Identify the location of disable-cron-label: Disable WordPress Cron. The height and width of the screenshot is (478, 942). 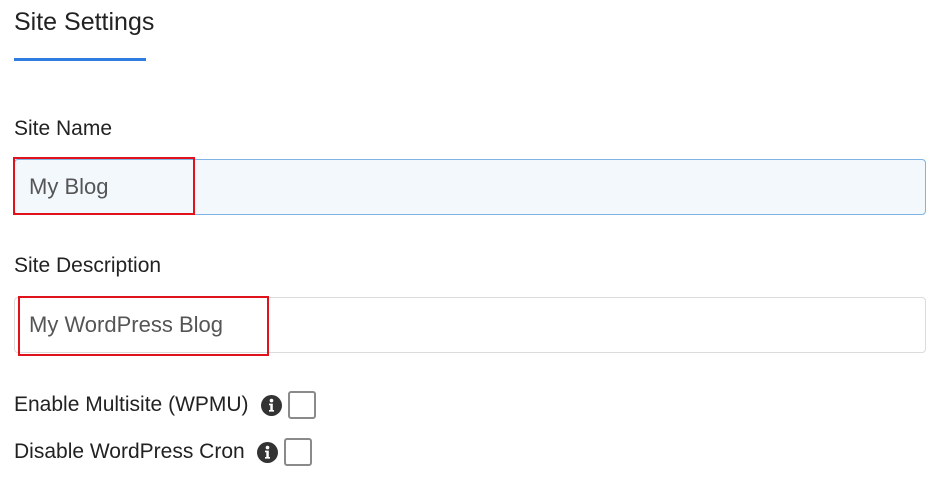
(129, 451).